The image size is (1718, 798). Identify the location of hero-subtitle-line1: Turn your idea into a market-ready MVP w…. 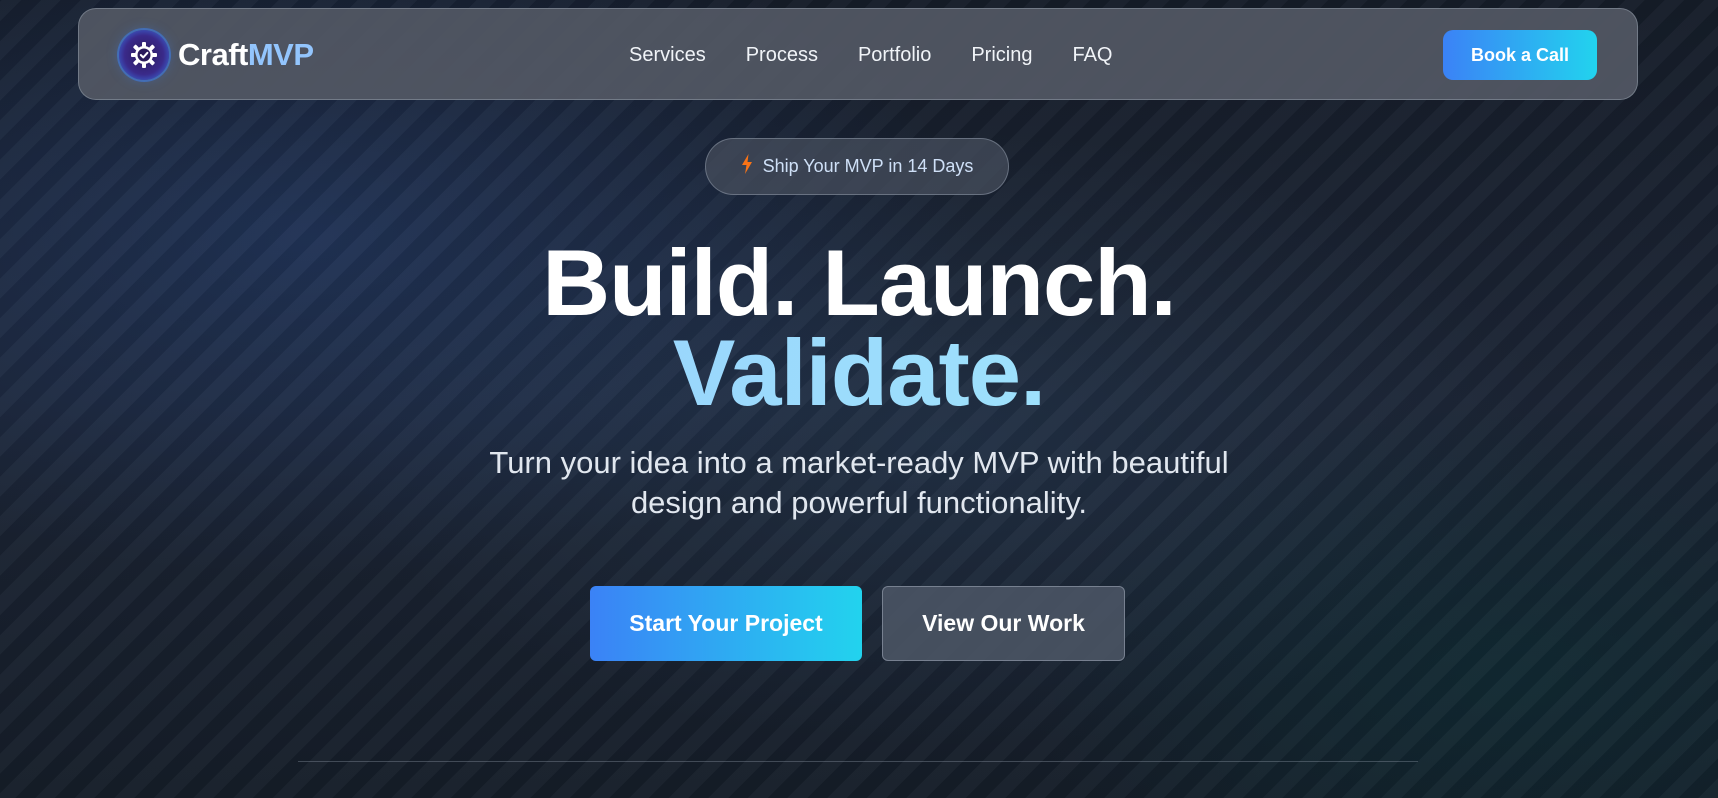
(859, 462).